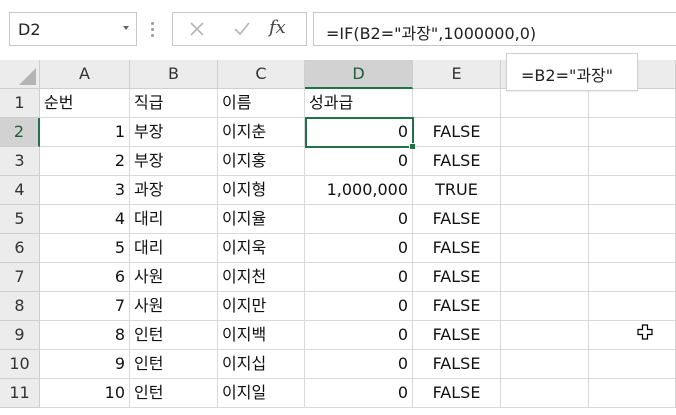 This screenshot has height=415, width=676. What do you see at coordinates (85, 103) in the screenshot?
I see `cell-a1: 순번` at bounding box center [85, 103].